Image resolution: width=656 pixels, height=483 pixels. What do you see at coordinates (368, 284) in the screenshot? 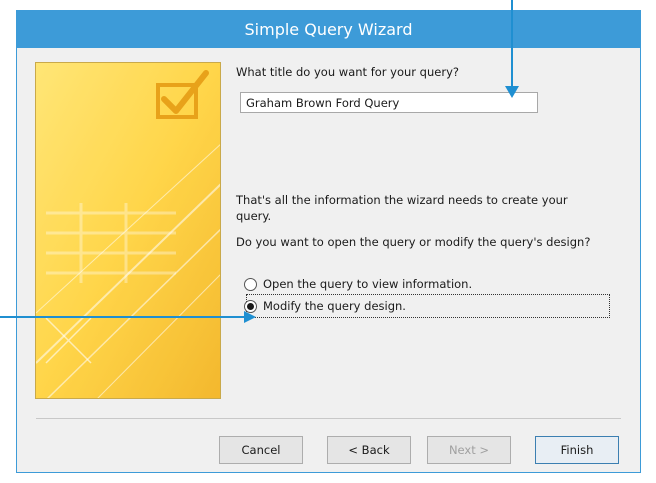
I see `open-query-label: Open the query to view information.` at bounding box center [368, 284].